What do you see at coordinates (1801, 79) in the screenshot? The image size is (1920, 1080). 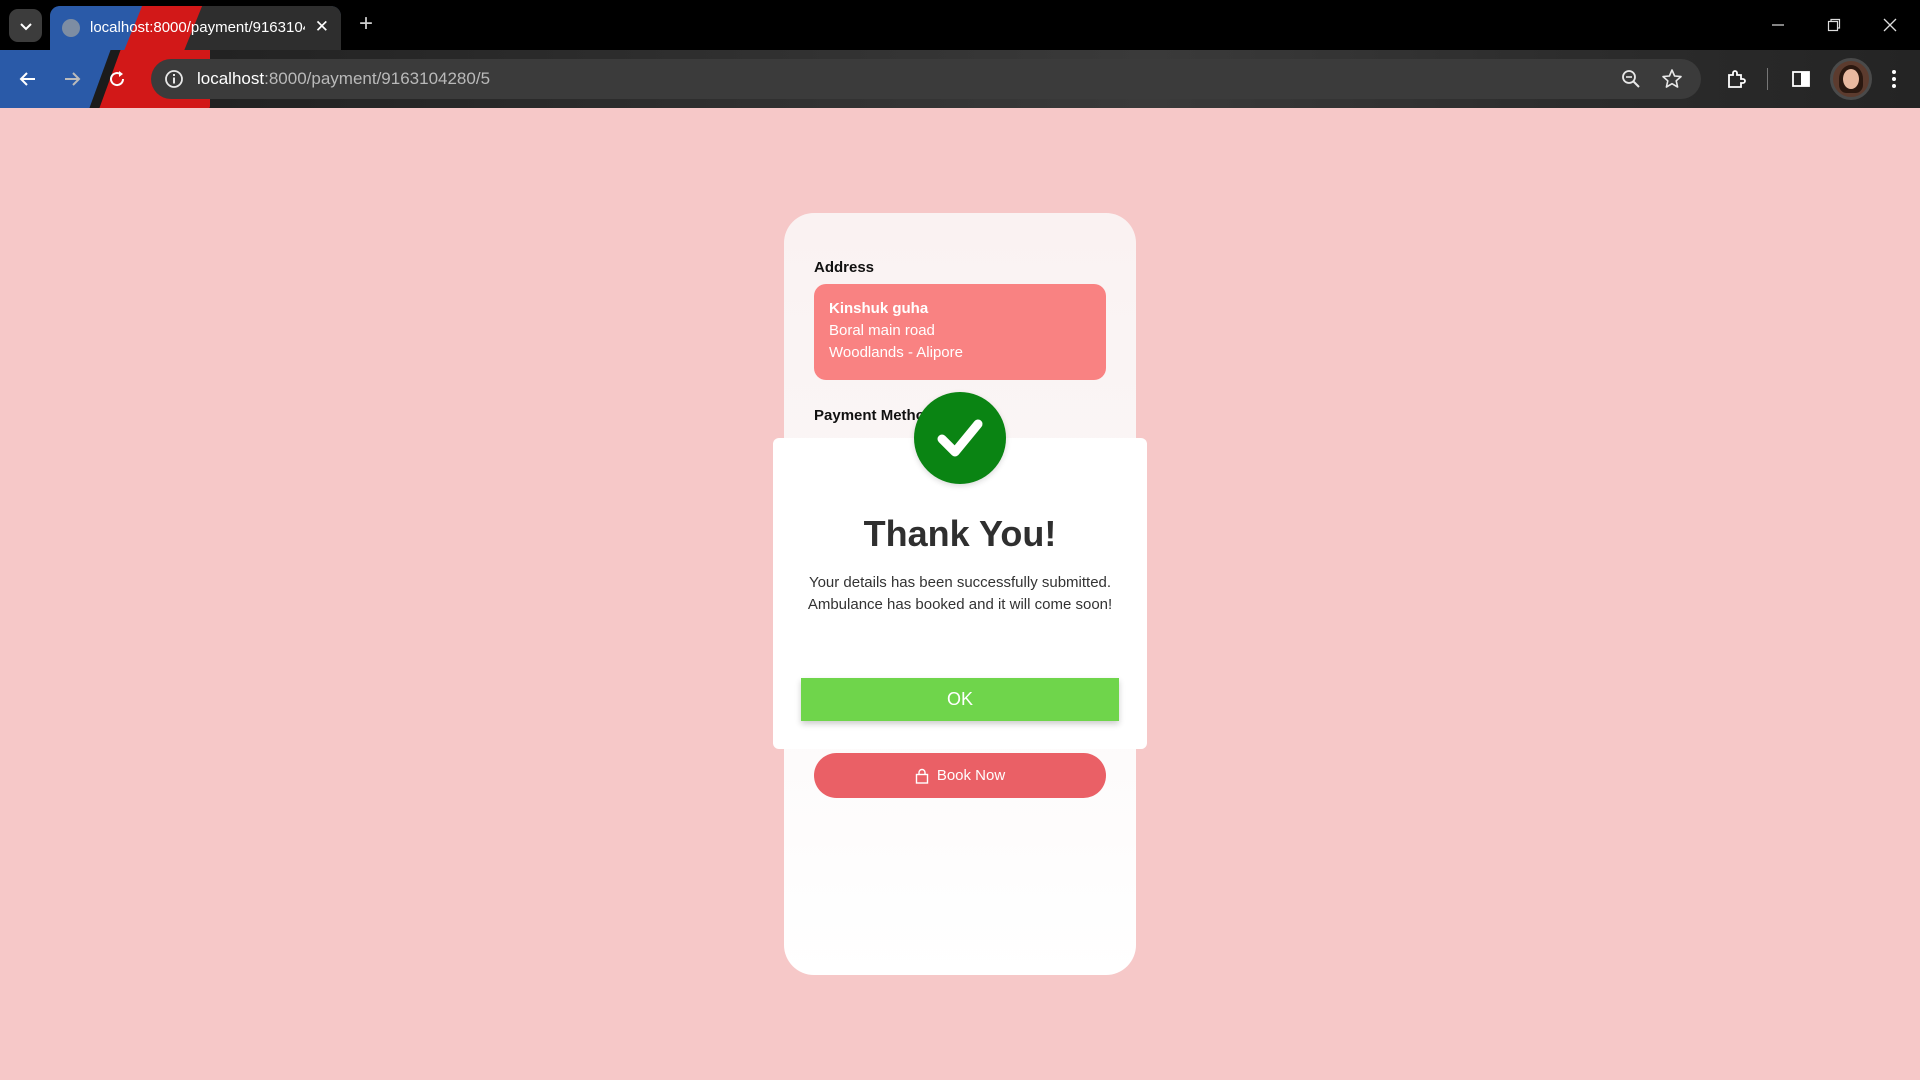 I see `side-panel-icon` at bounding box center [1801, 79].